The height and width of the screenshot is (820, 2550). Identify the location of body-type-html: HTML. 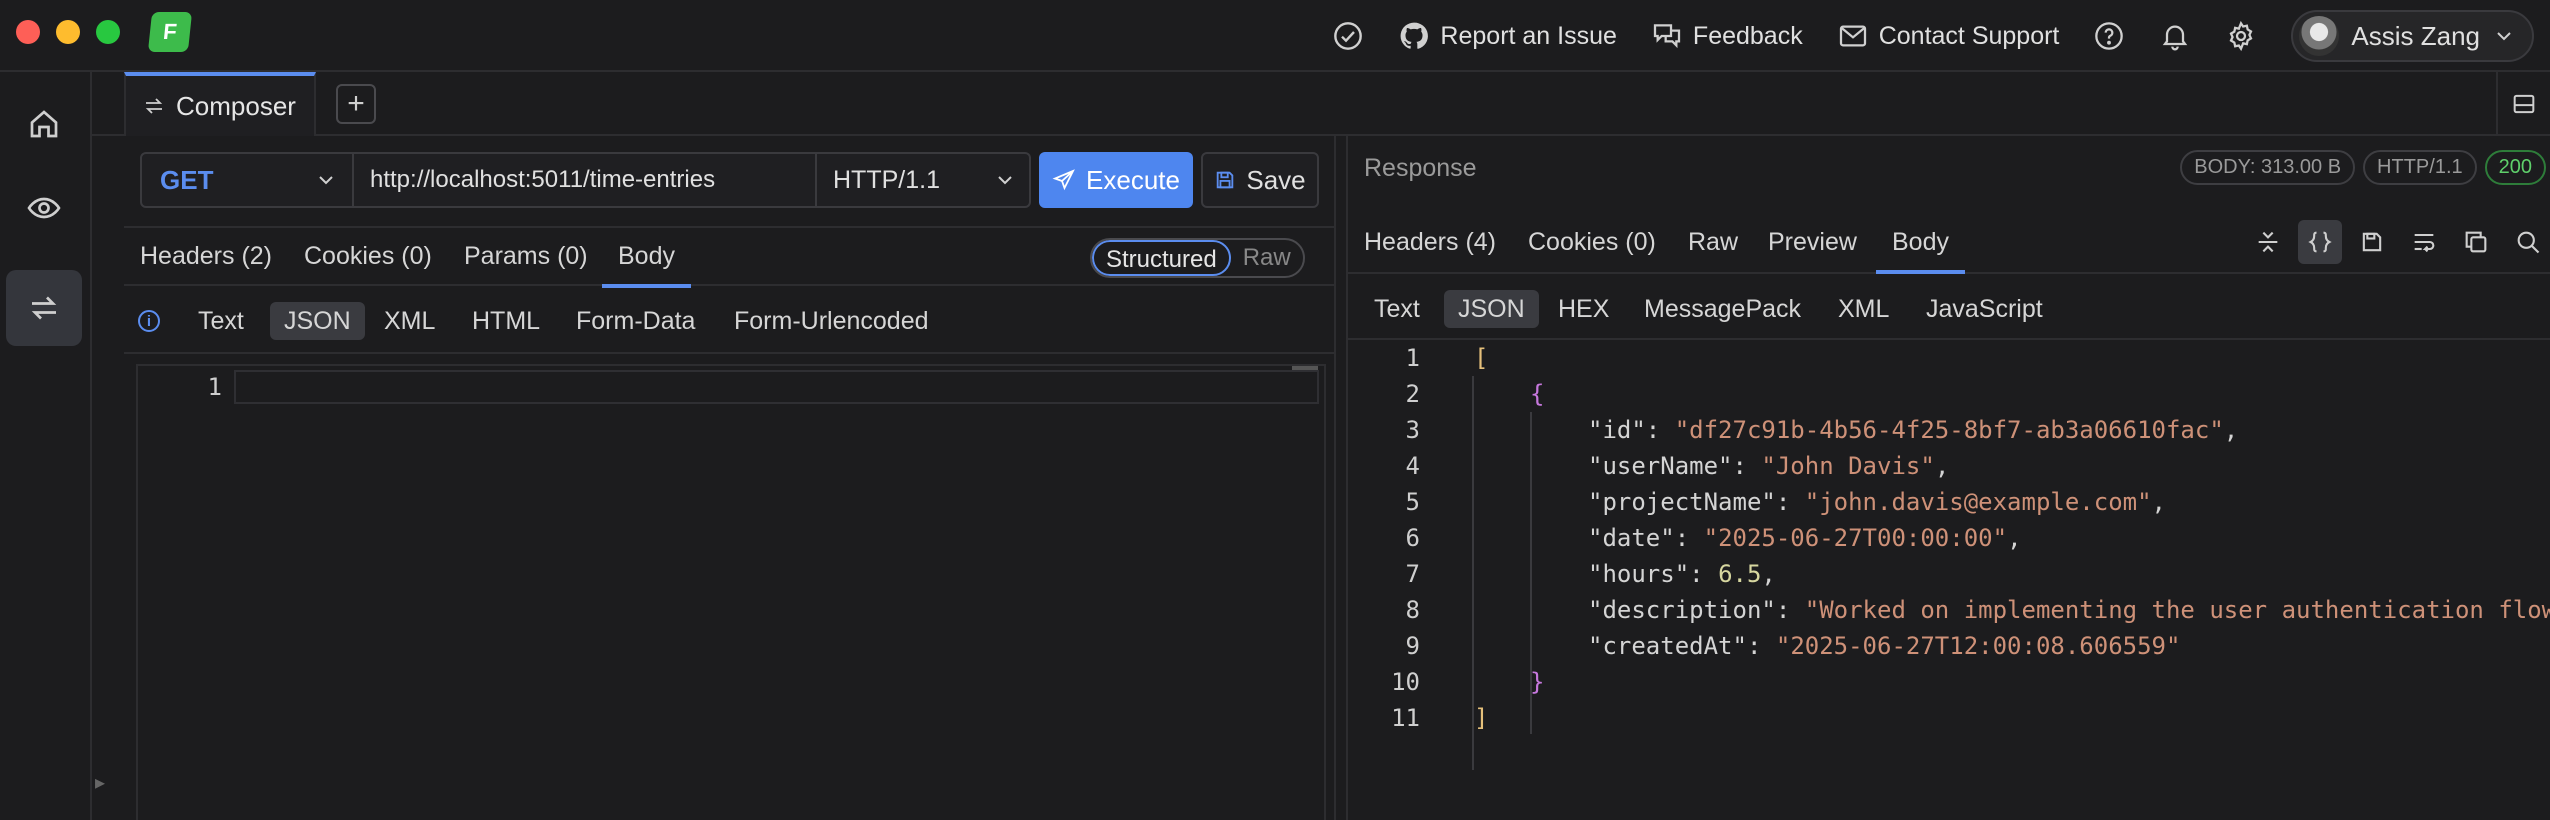
(506, 321).